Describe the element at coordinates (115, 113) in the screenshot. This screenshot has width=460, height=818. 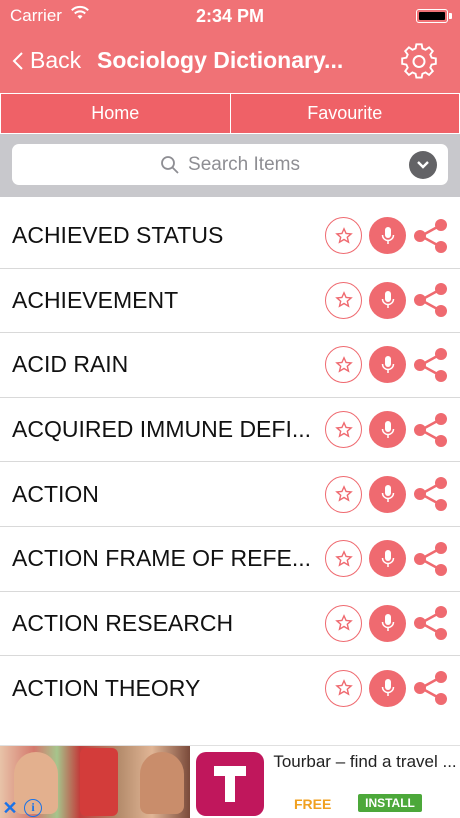
I see `tab-home: Home` at that location.